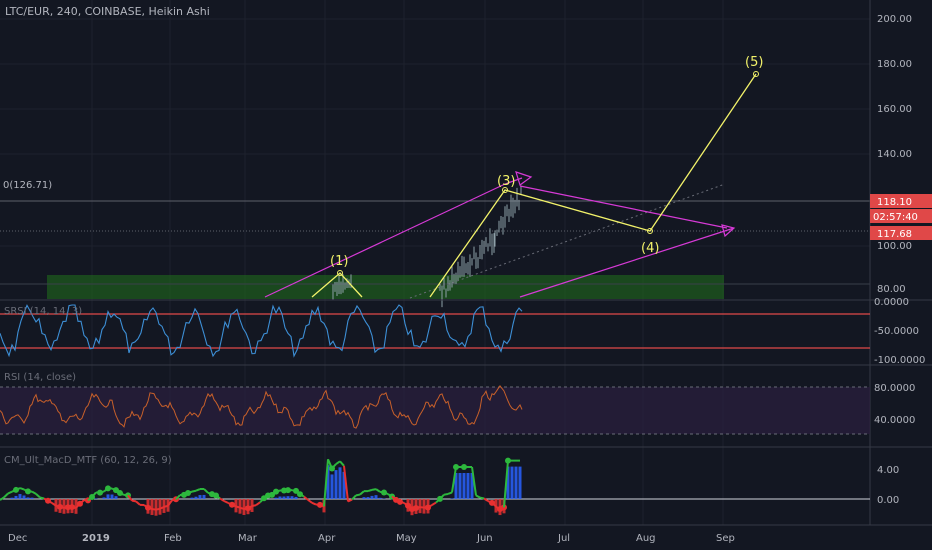 Image resolution: width=932 pixels, height=550 pixels. Describe the element at coordinates (894, 246) in the screenshot. I see `price-tick-100: 100.00` at that location.